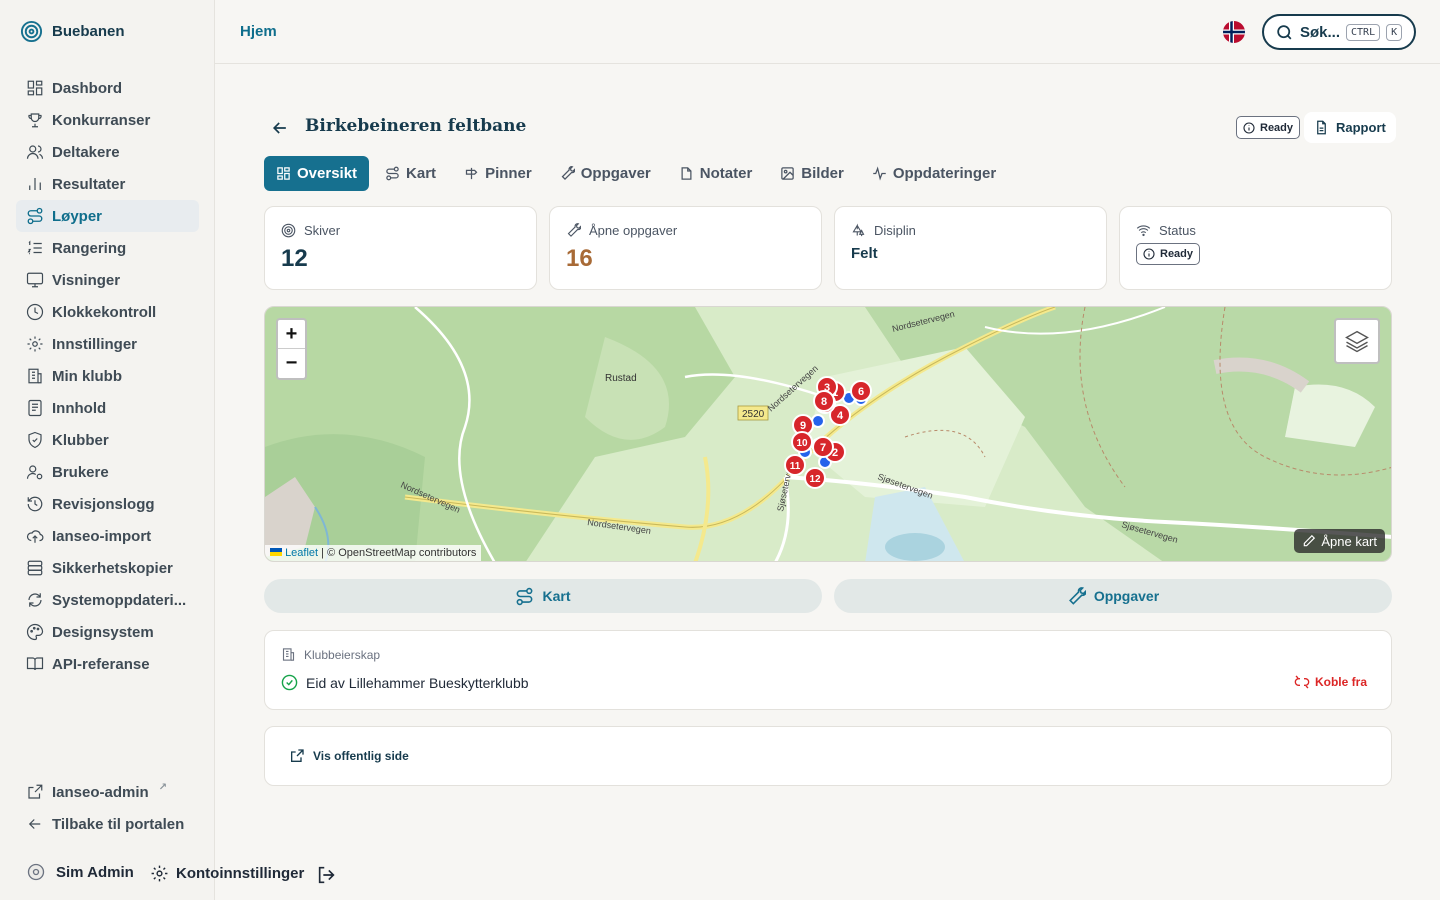 The width and height of the screenshot is (1440, 900). What do you see at coordinates (361, 756) in the screenshot?
I see `view-public-page-label: Vis offentlig side` at bounding box center [361, 756].